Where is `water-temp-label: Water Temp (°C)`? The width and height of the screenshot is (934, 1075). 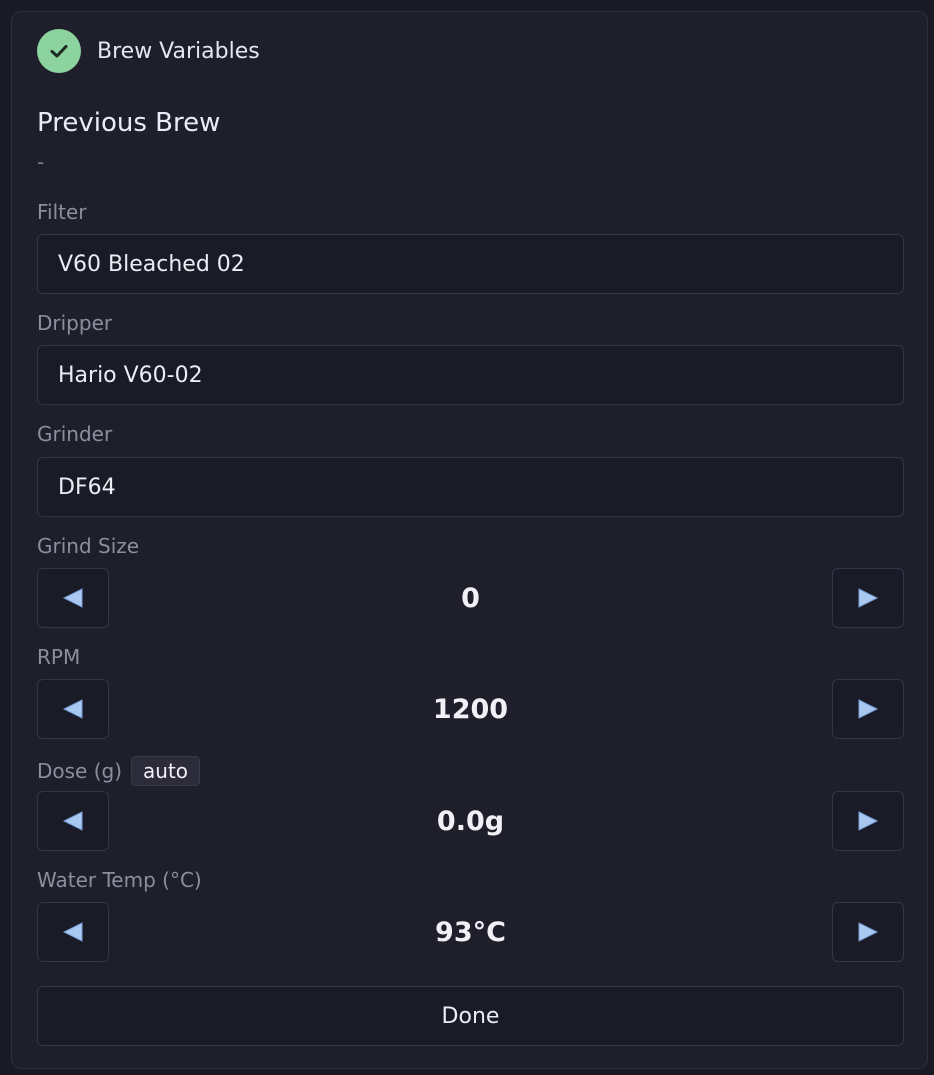
water-temp-label: Water Temp (°C) is located at coordinates (119, 880).